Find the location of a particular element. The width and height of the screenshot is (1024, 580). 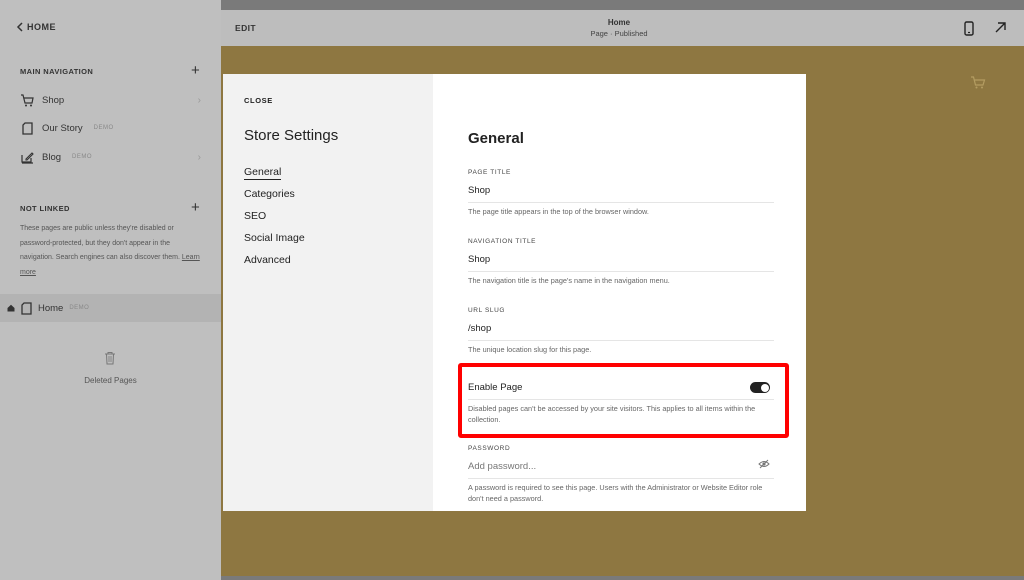

navigation-title-input: Shop is located at coordinates (621, 263).